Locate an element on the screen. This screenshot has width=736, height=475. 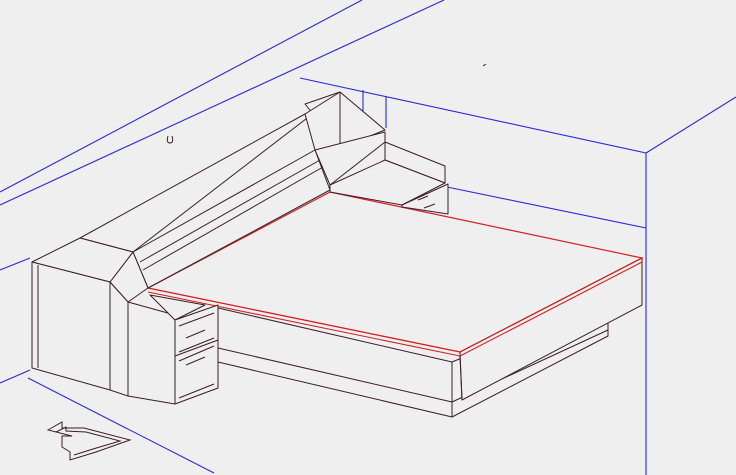
navigation-arrow is located at coordinates (89, 441).